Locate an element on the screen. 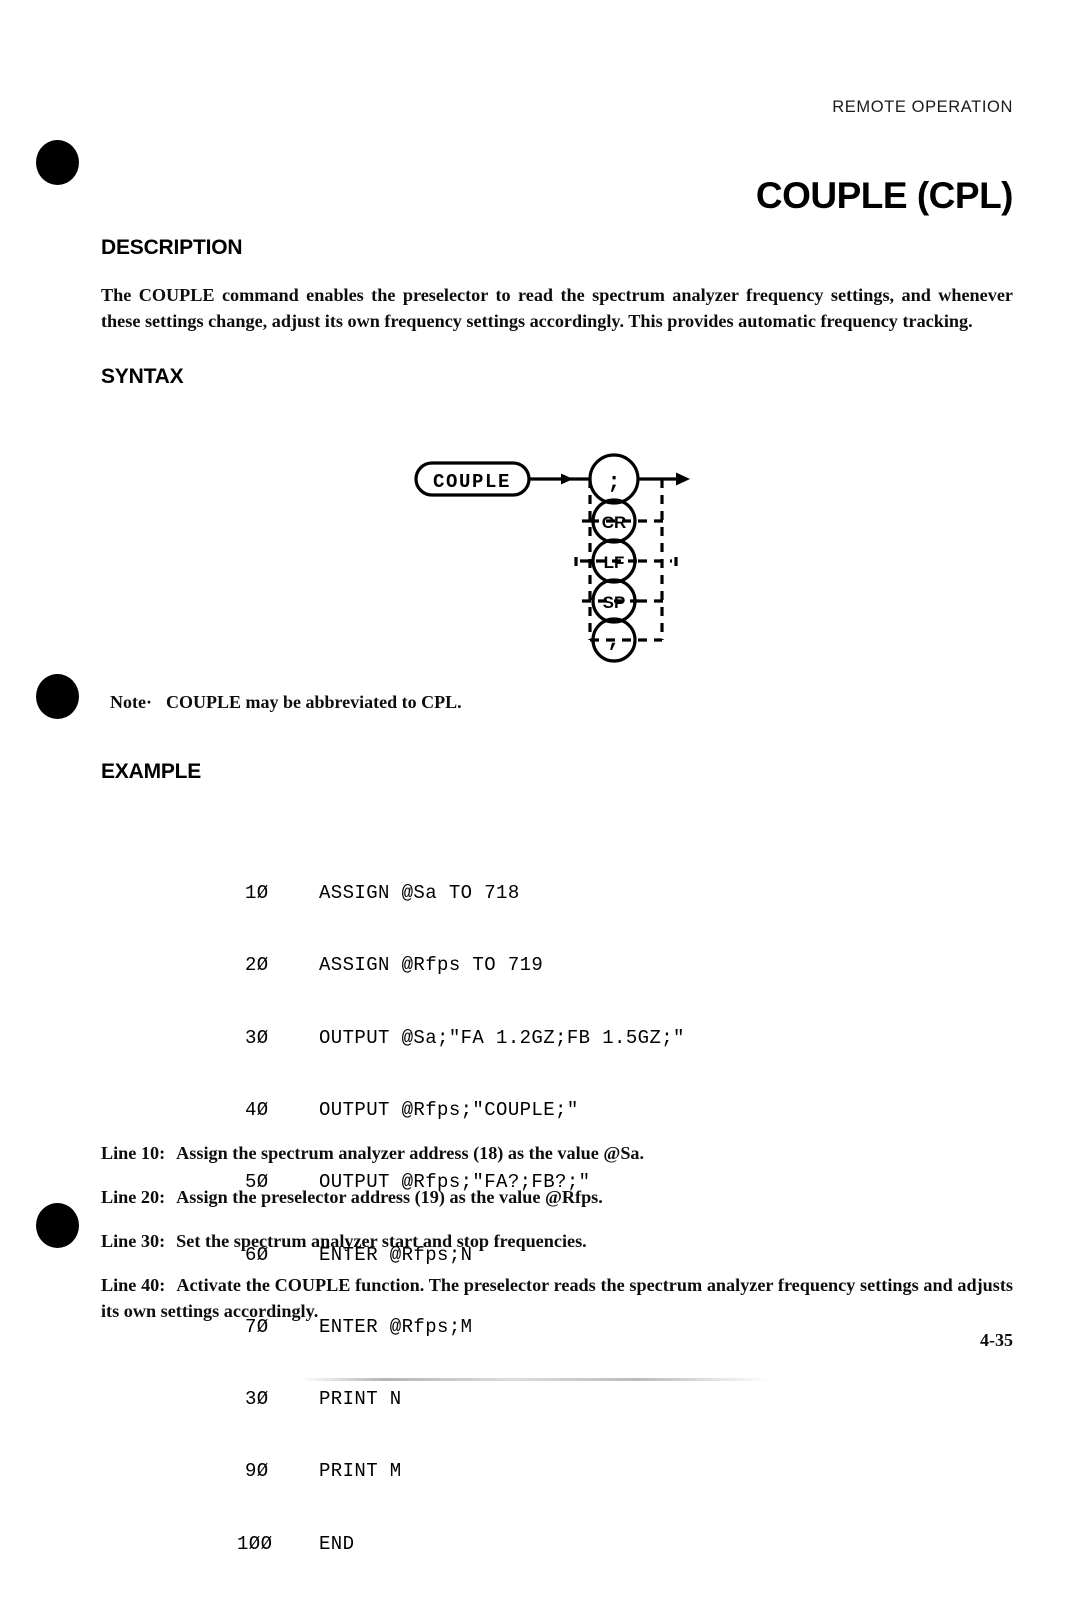  code-row: 1Ø ASSIGN @Sa TO 718 is located at coordinates (465, 893).